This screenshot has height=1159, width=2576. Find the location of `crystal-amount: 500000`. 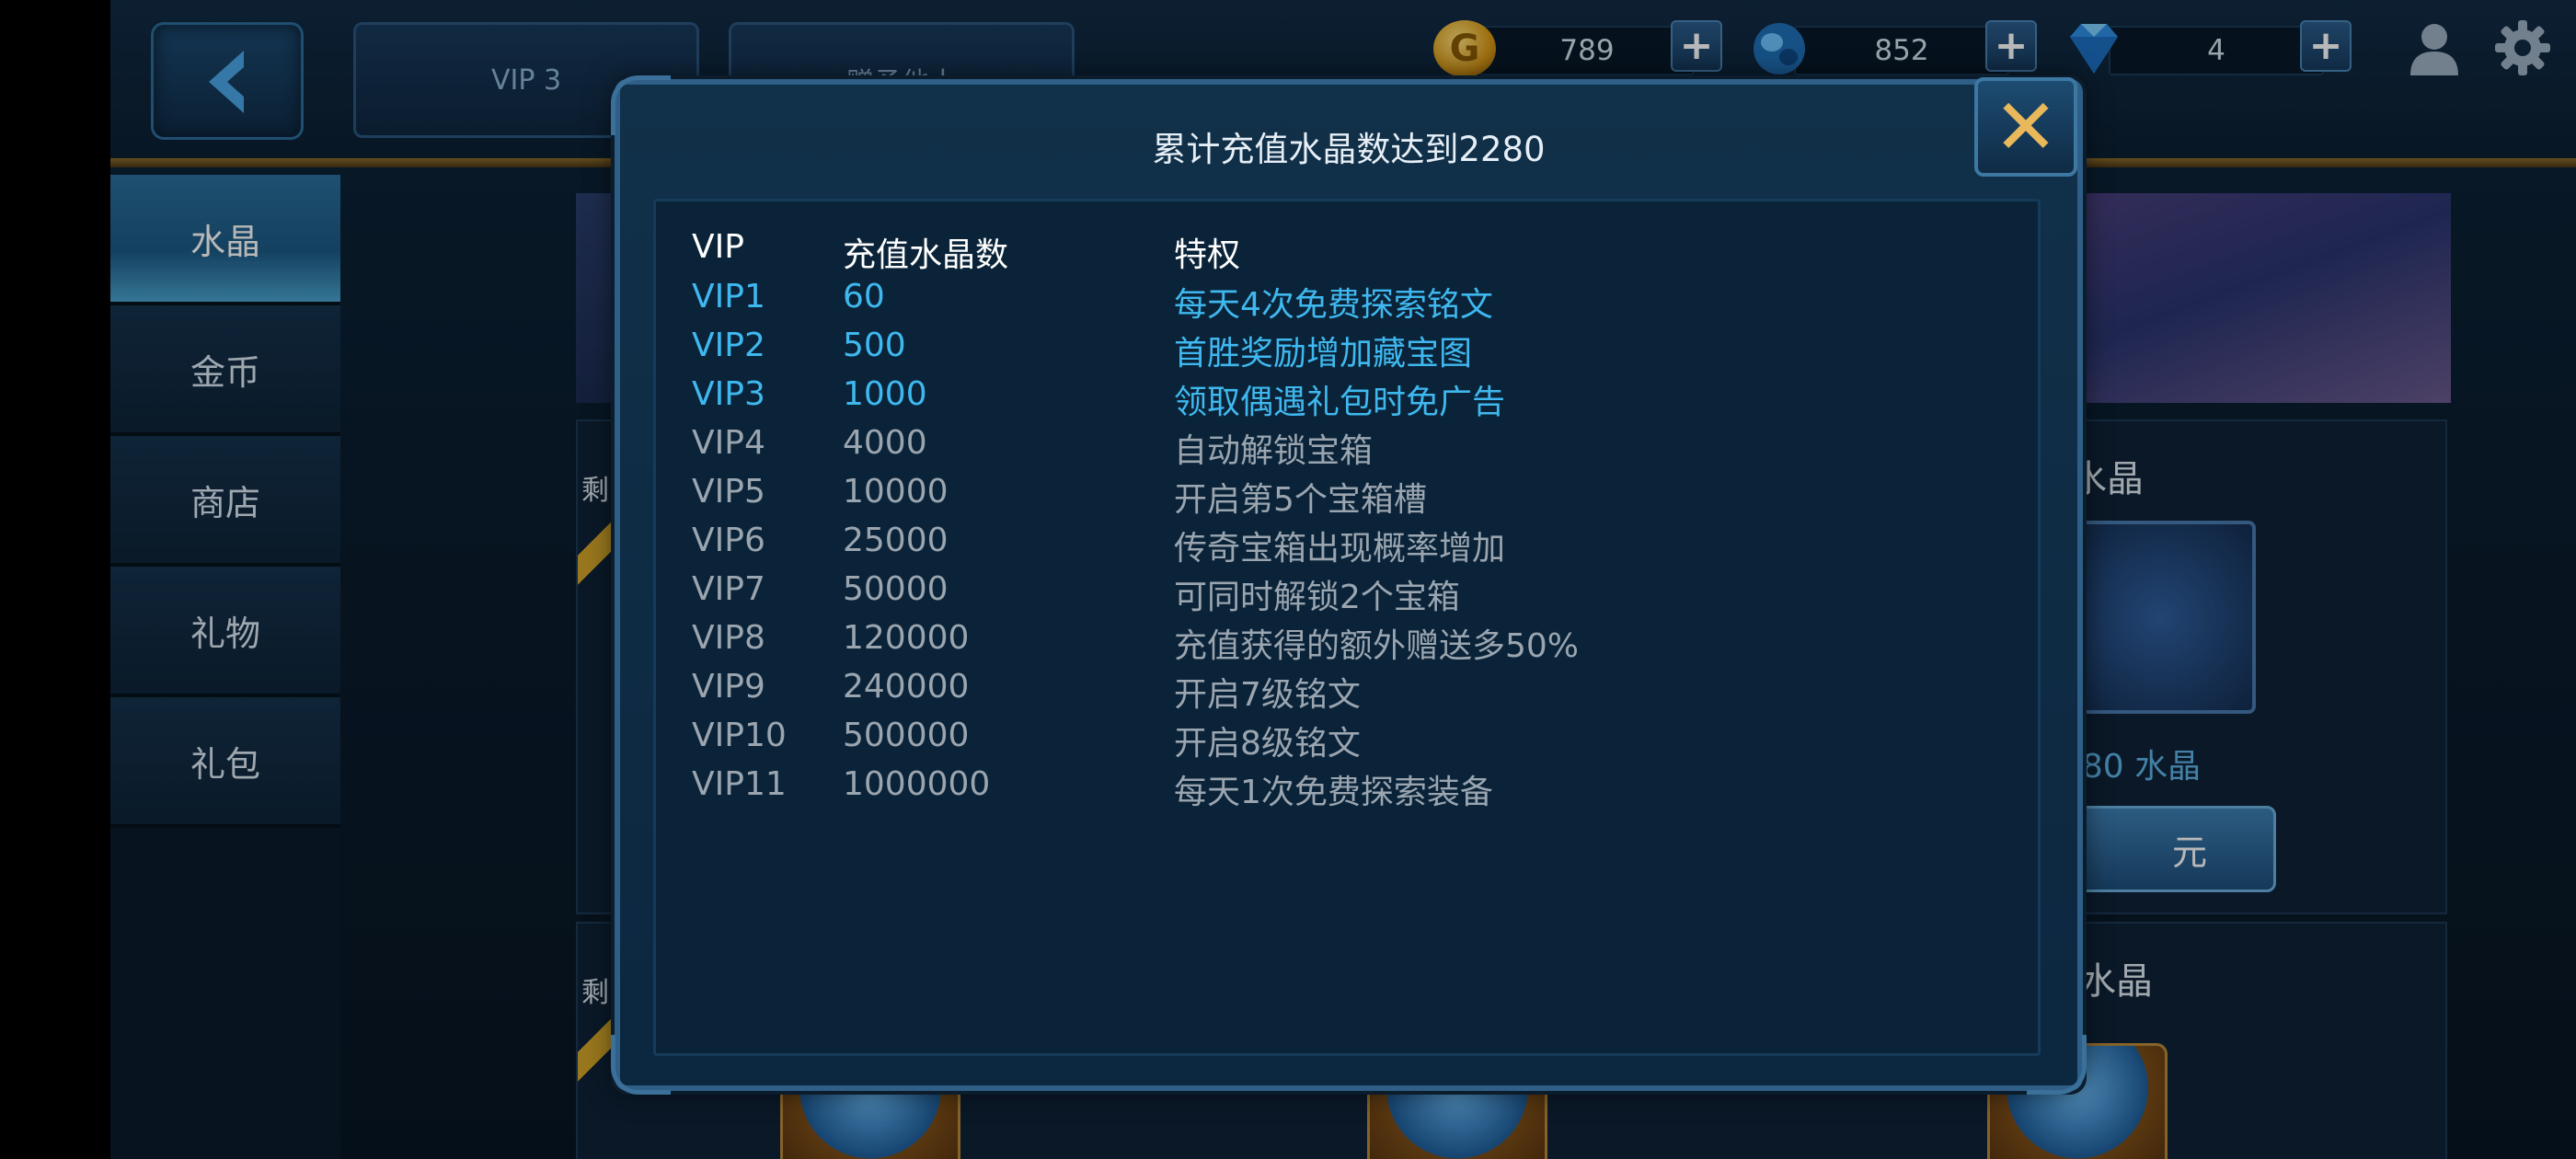

crystal-amount: 500000 is located at coordinates (906, 735).